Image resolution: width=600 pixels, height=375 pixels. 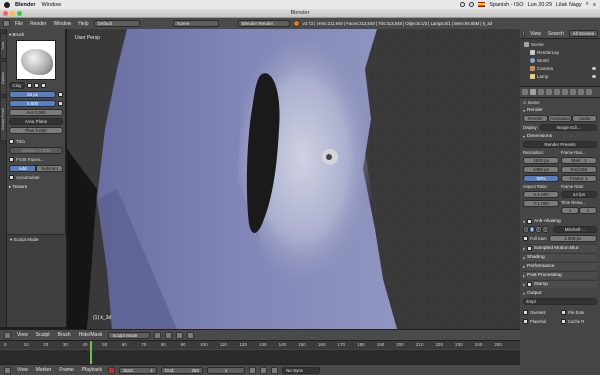 What do you see at coordinates (180, 335) in the screenshot?
I see `layers-icon` at bounding box center [180, 335].